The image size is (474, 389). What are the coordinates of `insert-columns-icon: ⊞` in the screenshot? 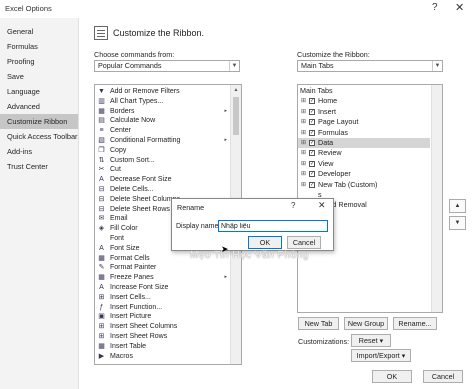 It's located at (101, 327).